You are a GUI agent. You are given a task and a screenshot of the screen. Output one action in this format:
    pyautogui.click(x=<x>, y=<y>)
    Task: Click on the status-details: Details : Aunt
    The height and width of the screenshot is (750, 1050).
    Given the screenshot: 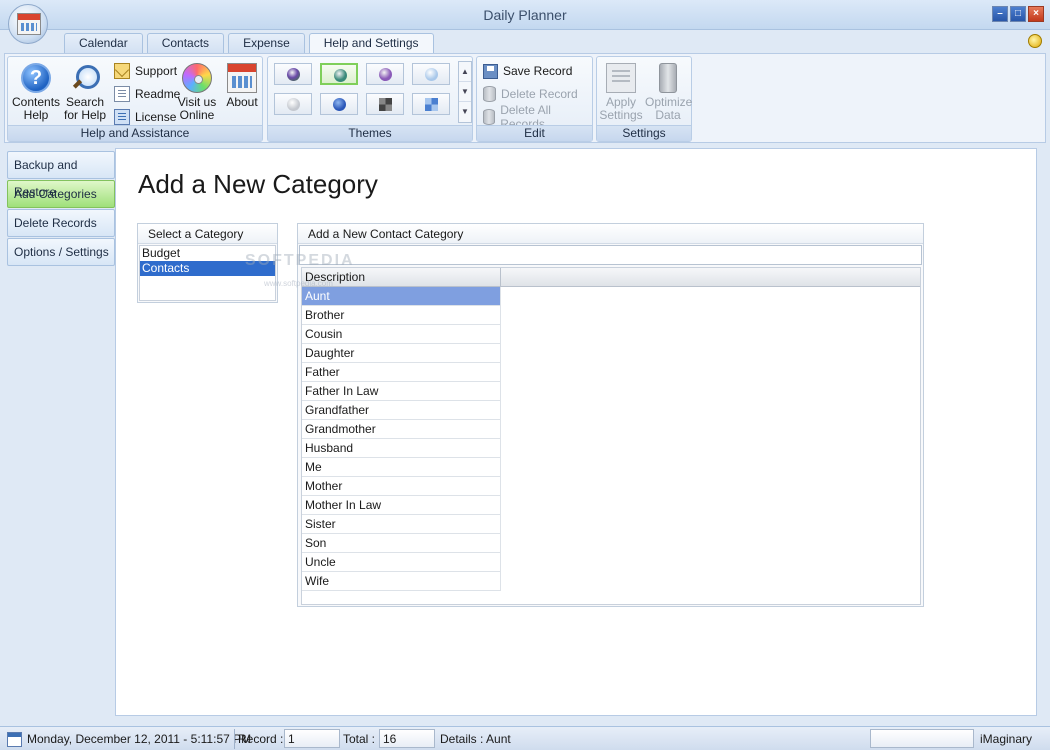 What is the action you would take?
    pyautogui.click(x=475, y=739)
    